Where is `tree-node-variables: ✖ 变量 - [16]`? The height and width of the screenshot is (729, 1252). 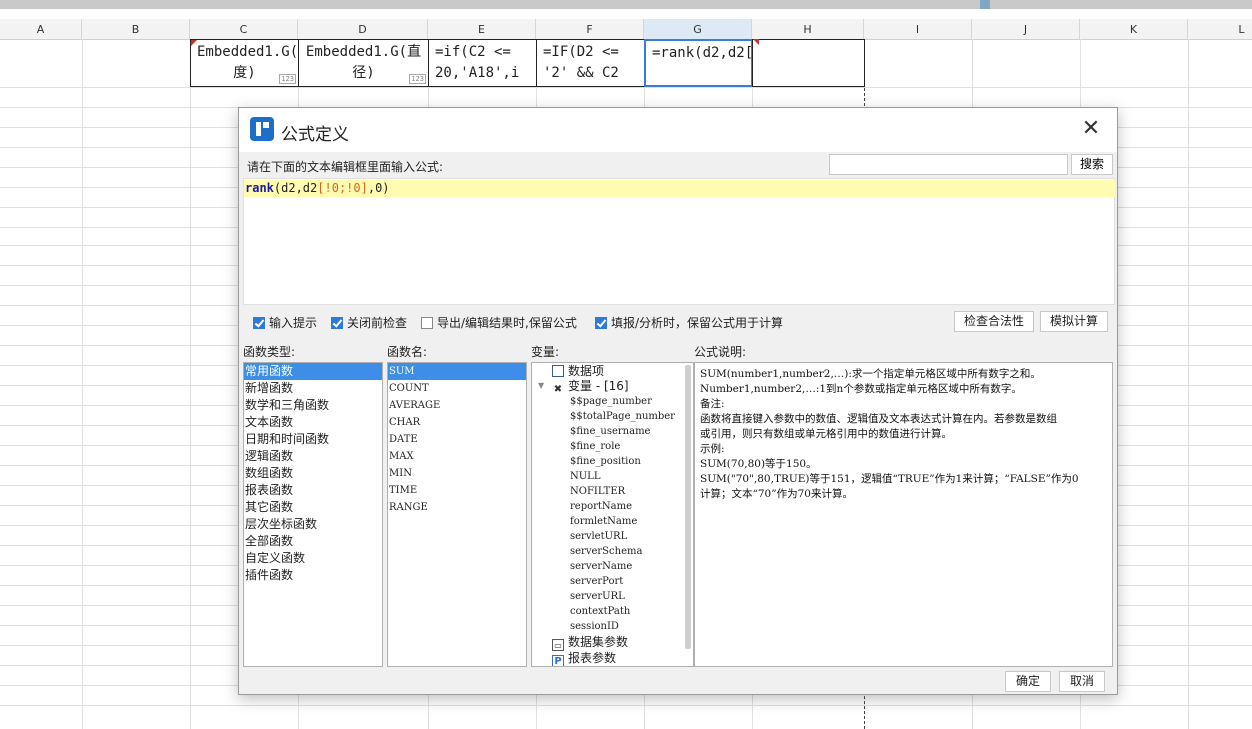
tree-node-variables: ✖ 变量 - [16] is located at coordinates (590, 387).